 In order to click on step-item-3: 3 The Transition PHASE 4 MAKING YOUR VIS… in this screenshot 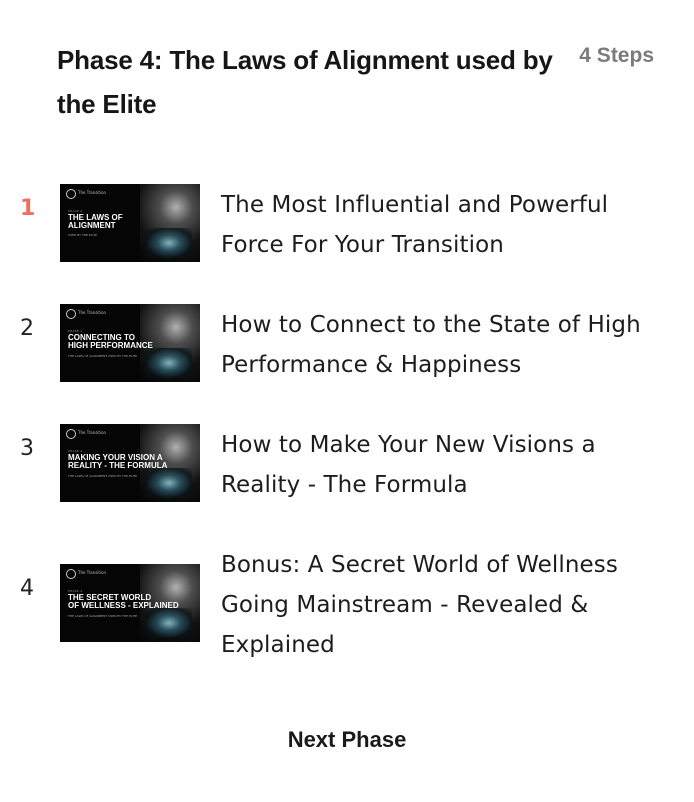, I will do `click(347, 464)`.